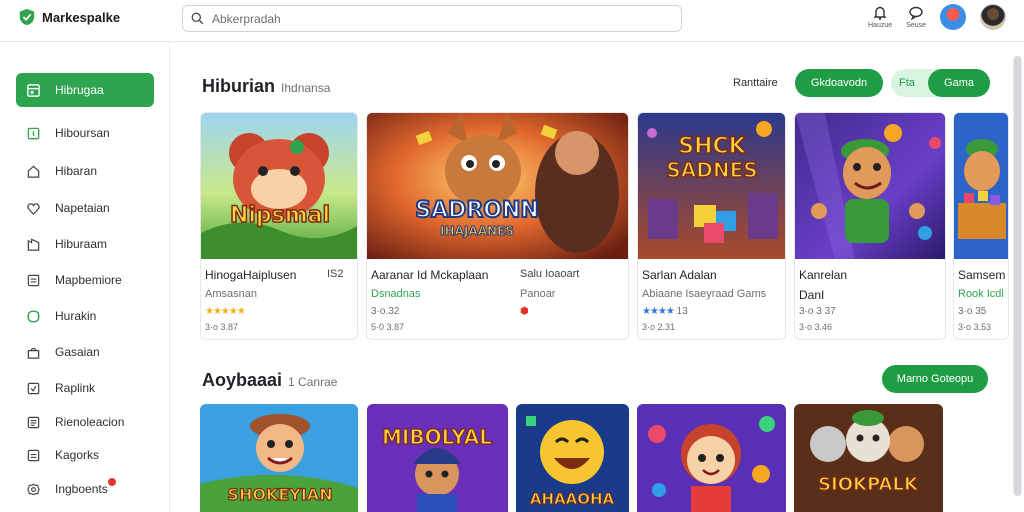 The image size is (1024, 512). I want to click on svg-text: SIOKPALK, so click(868, 484).